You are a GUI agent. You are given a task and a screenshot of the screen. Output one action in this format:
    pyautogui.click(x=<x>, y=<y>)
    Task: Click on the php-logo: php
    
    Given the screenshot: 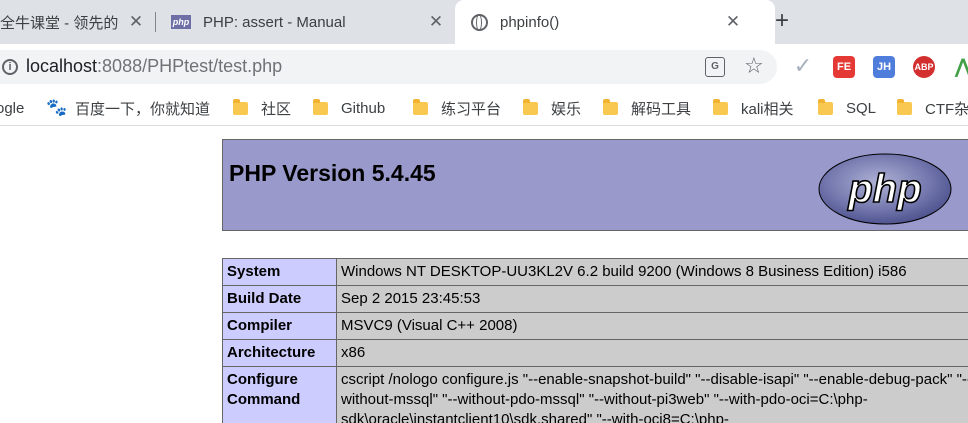 What is the action you would take?
    pyautogui.click(x=885, y=189)
    